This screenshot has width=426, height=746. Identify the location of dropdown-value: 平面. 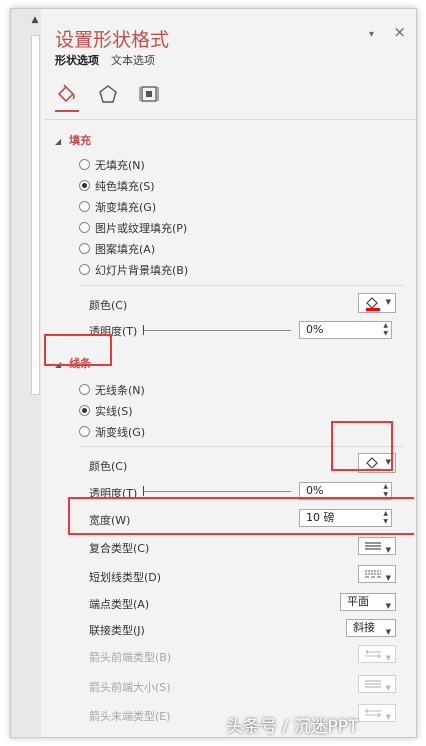
(358, 601).